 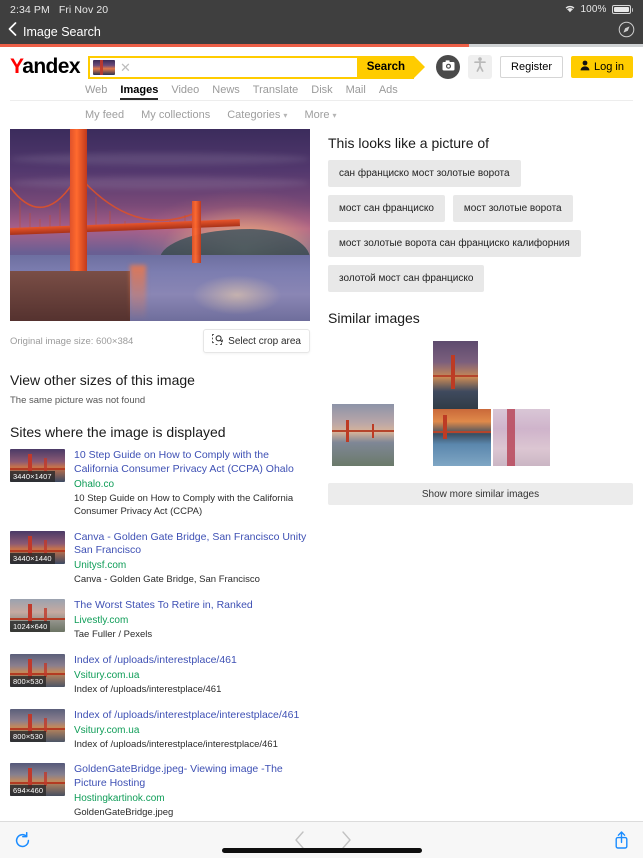 I want to click on suggestion-tag: мост золотые ворота, so click(x=512, y=208).